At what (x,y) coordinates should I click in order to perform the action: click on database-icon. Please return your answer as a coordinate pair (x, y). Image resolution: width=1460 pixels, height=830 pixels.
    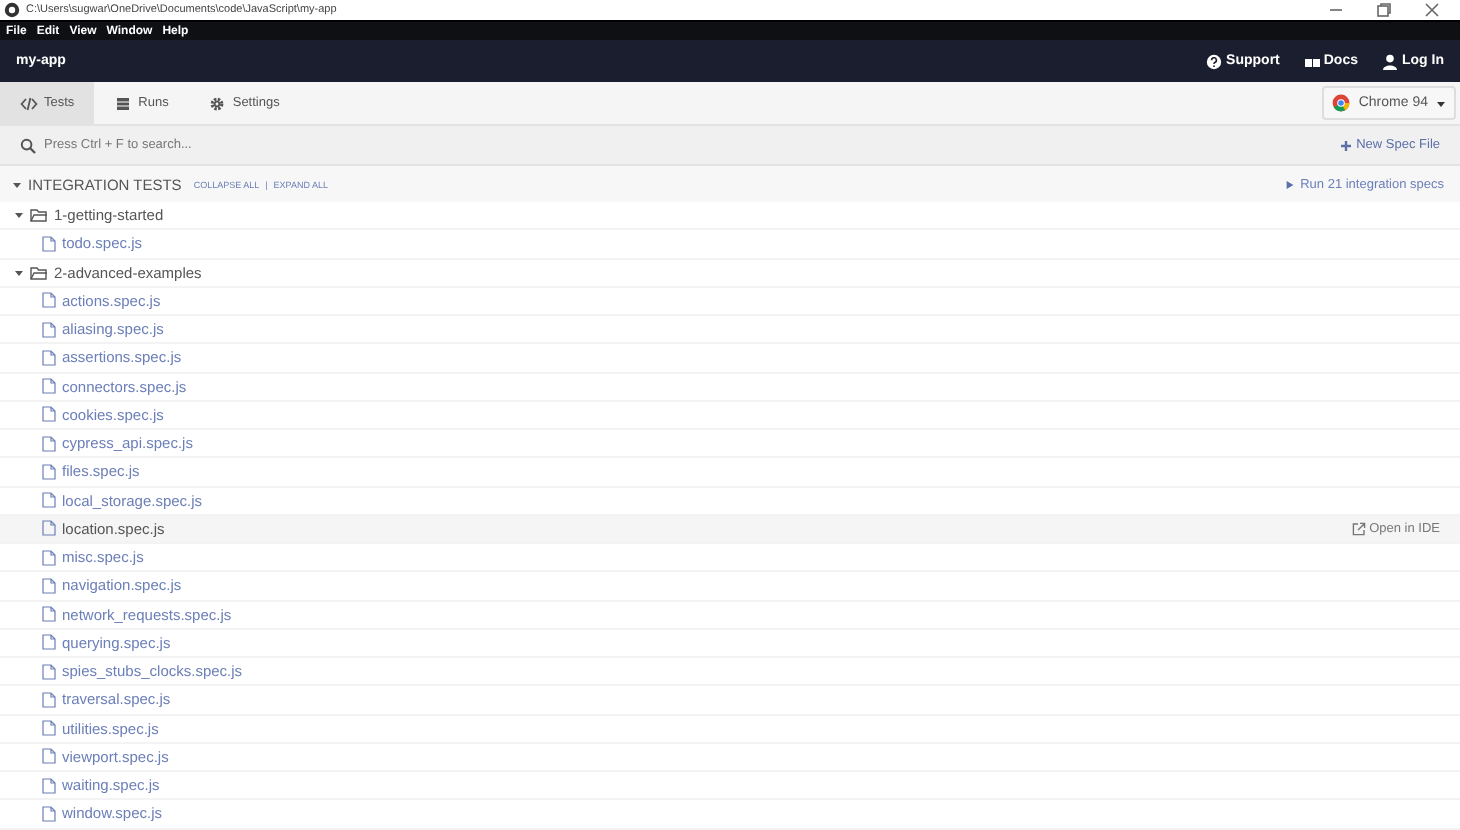
    Looking at the image, I should click on (123, 103).